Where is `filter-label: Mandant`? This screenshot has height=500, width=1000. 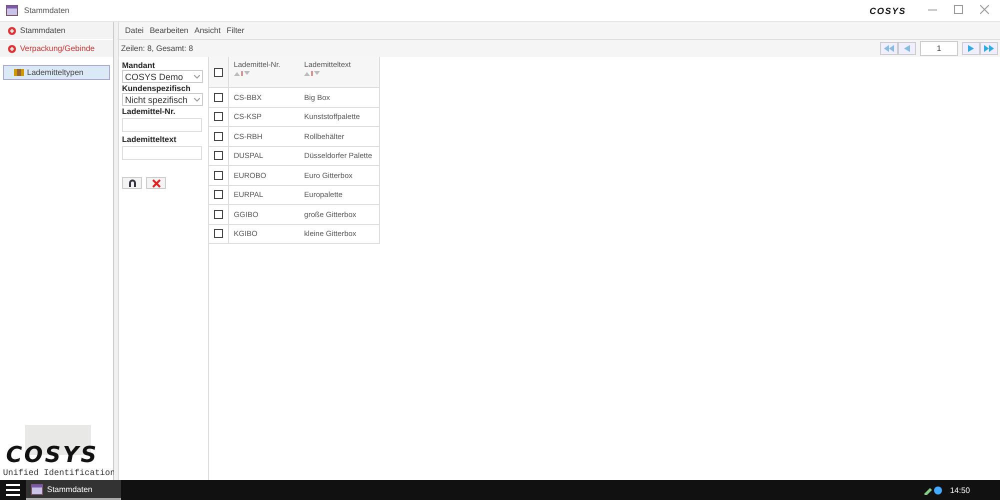
filter-label: Mandant is located at coordinates (139, 65).